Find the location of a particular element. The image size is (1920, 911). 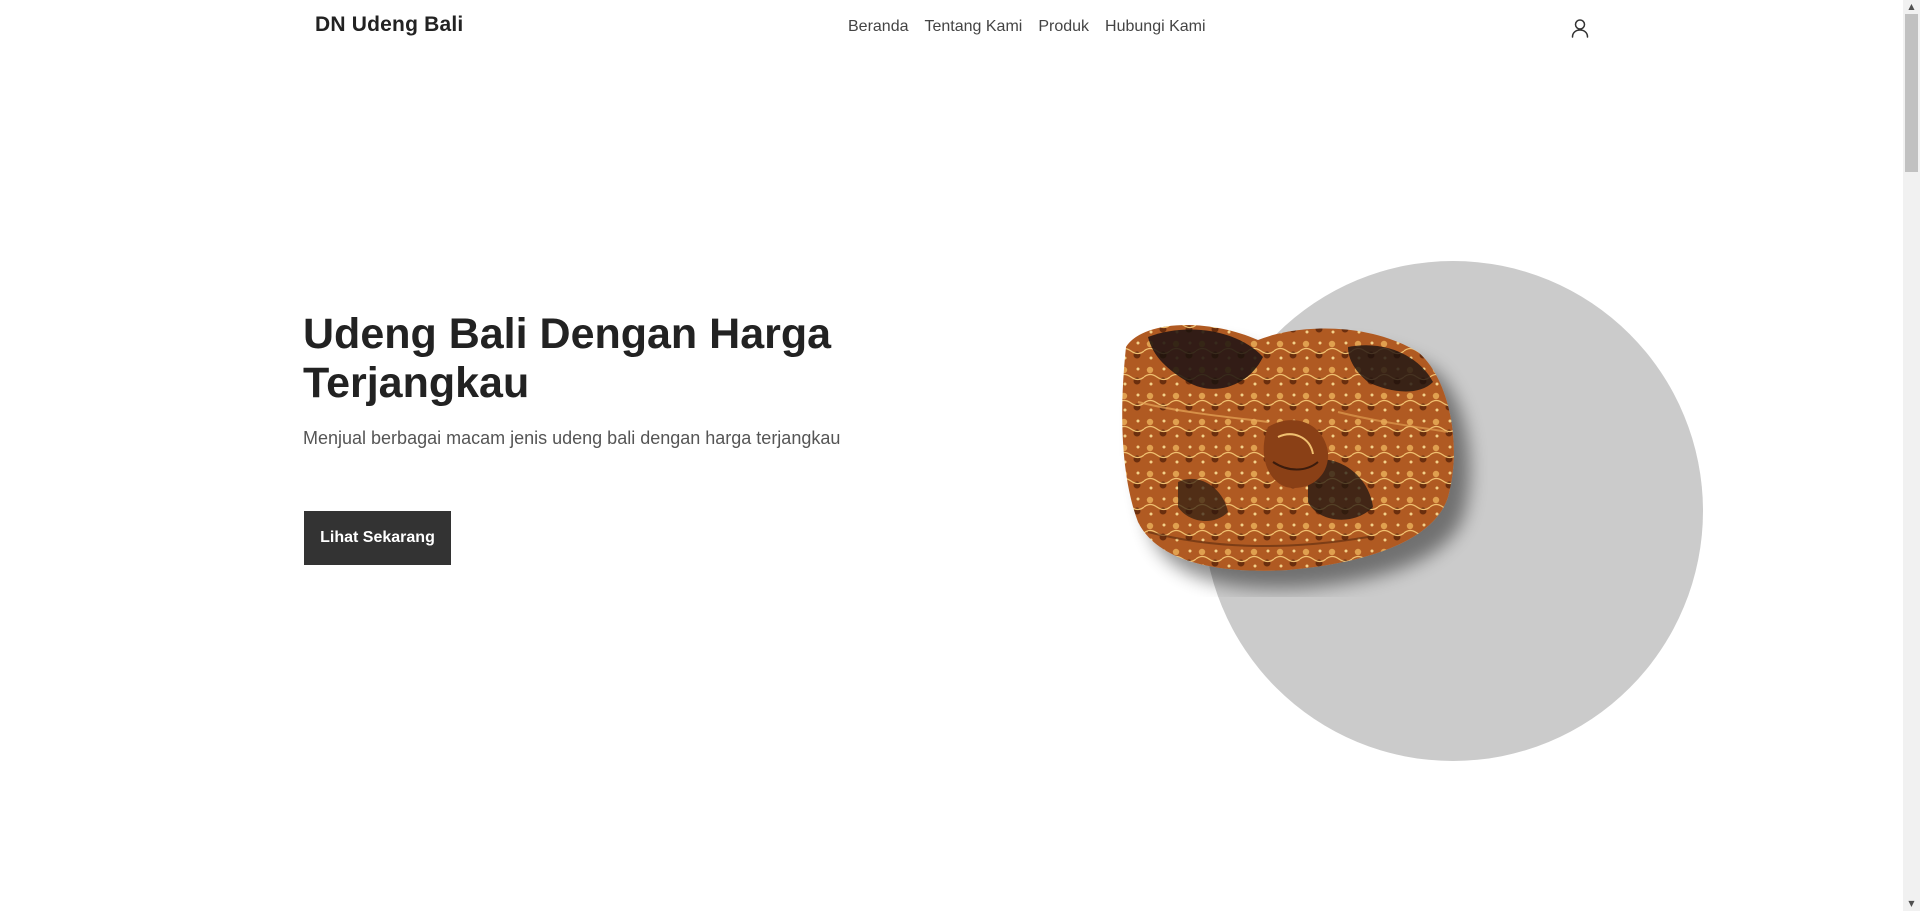

user-icon is located at coordinates (1580, 28).